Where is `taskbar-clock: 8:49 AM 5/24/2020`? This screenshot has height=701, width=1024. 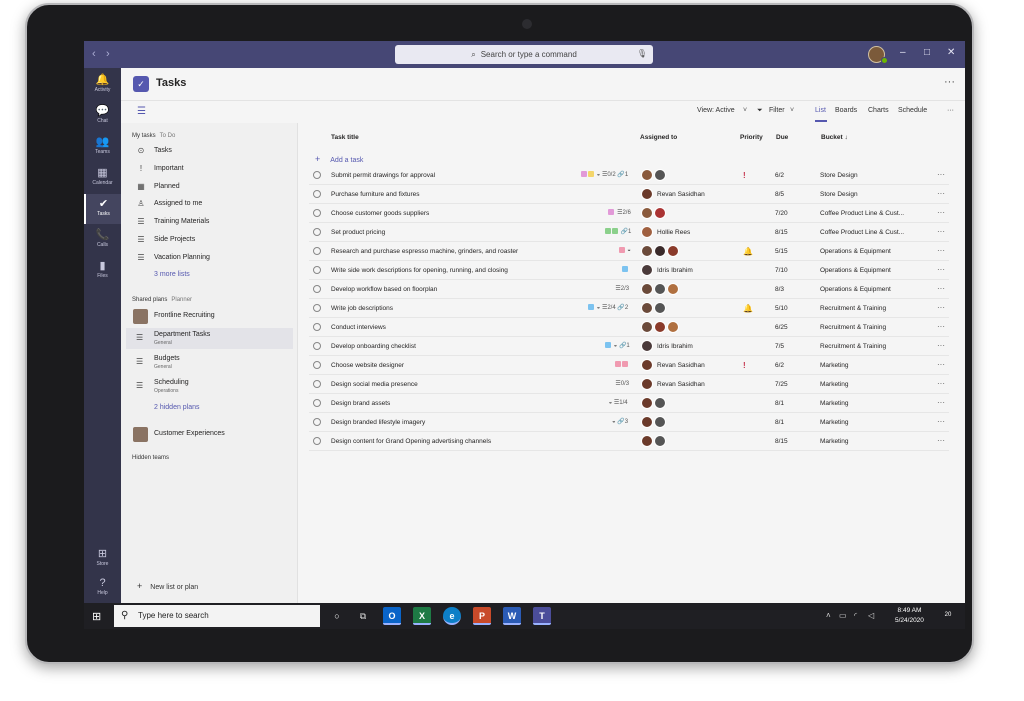 taskbar-clock: 8:49 AM 5/24/2020 is located at coordinates (909, 616).